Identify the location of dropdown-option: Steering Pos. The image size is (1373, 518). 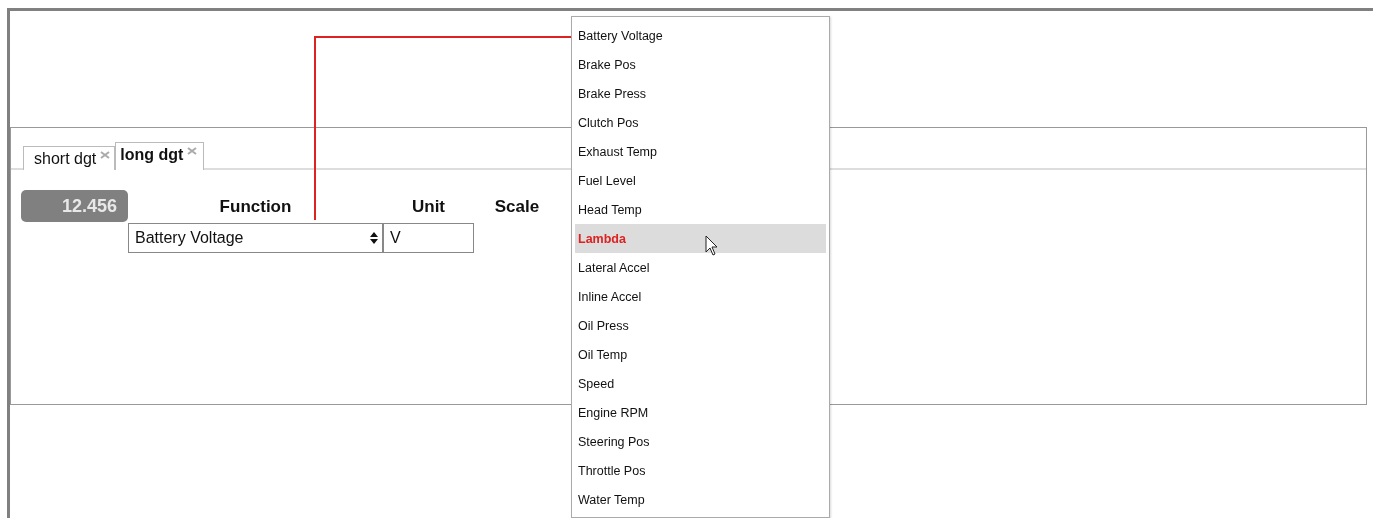
(700, 441).